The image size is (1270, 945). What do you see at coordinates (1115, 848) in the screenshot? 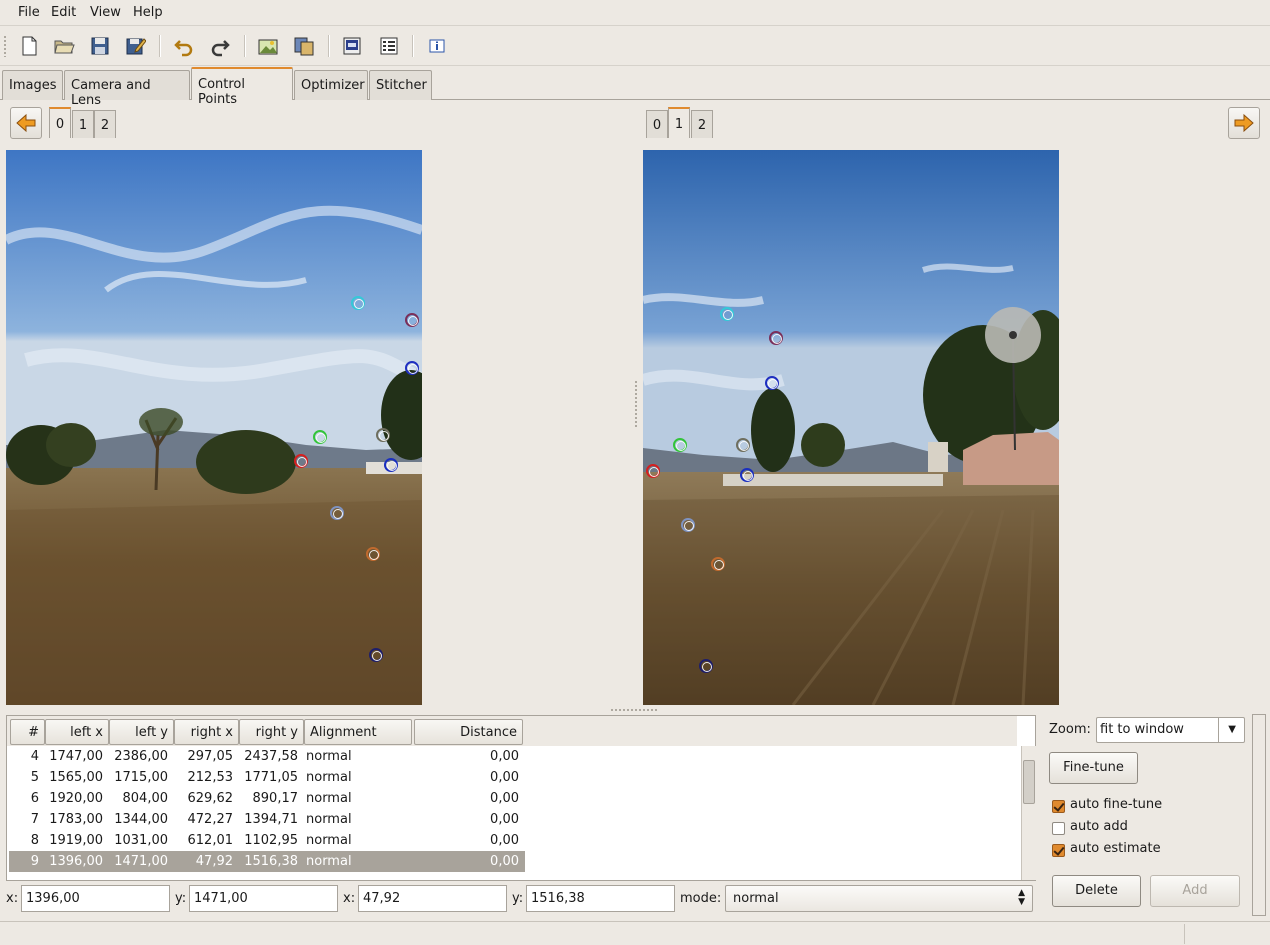
I see `auto-estimate-label: auto estimate` at bounding box center [1115, 848].